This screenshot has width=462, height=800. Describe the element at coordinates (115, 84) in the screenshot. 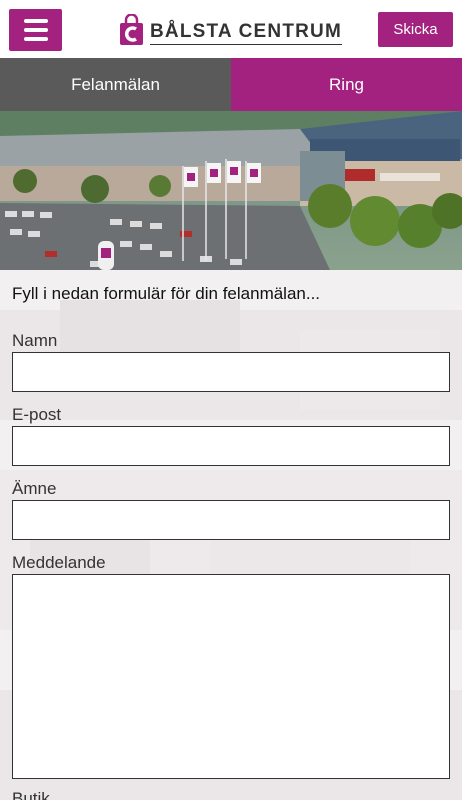

I see `tab-felanmalan: Felanmälan` at that location.